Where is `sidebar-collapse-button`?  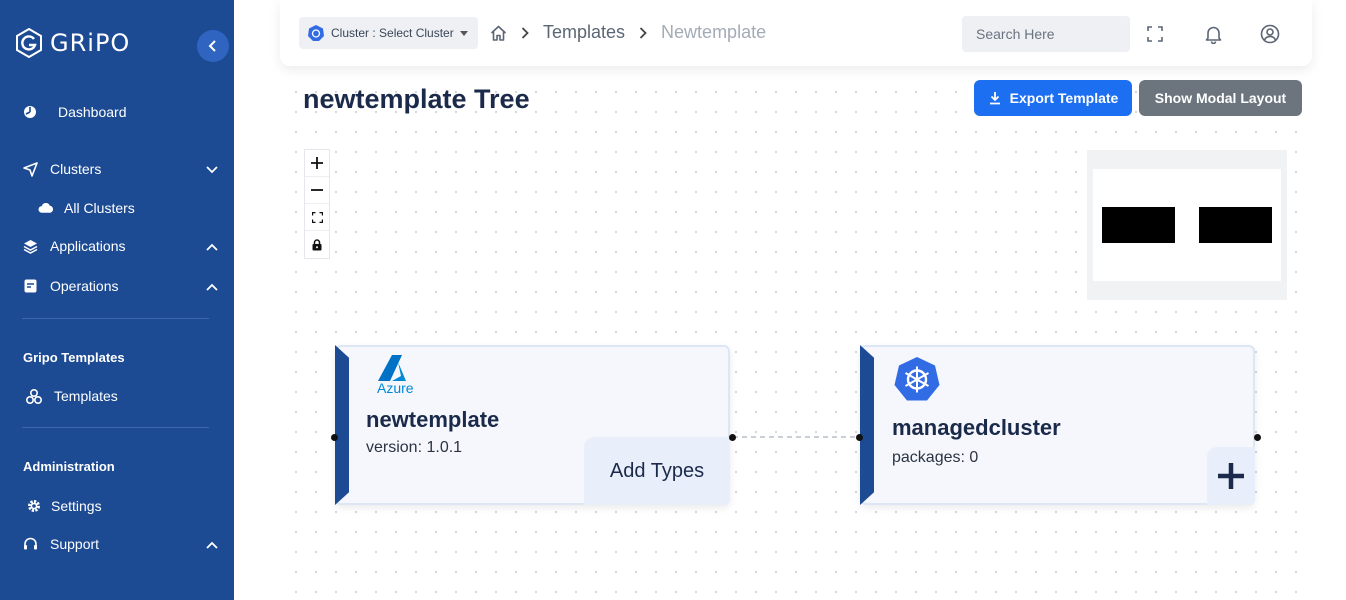 sidebar-collapse-button is located at coordinates (213, 46).